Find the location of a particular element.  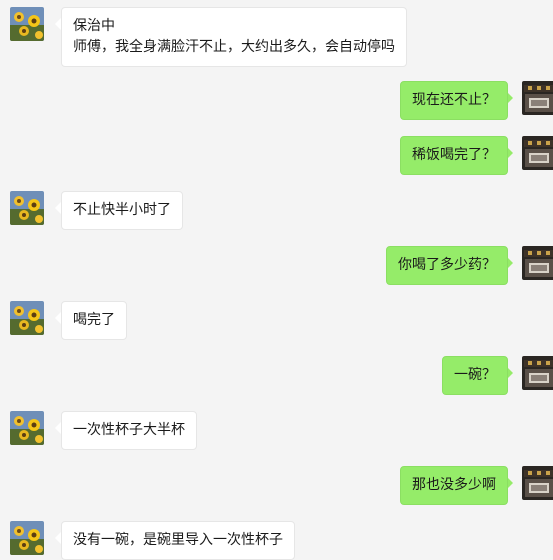

message-text: 一次性杯子大半杯 is located at coordinates (129, 430).